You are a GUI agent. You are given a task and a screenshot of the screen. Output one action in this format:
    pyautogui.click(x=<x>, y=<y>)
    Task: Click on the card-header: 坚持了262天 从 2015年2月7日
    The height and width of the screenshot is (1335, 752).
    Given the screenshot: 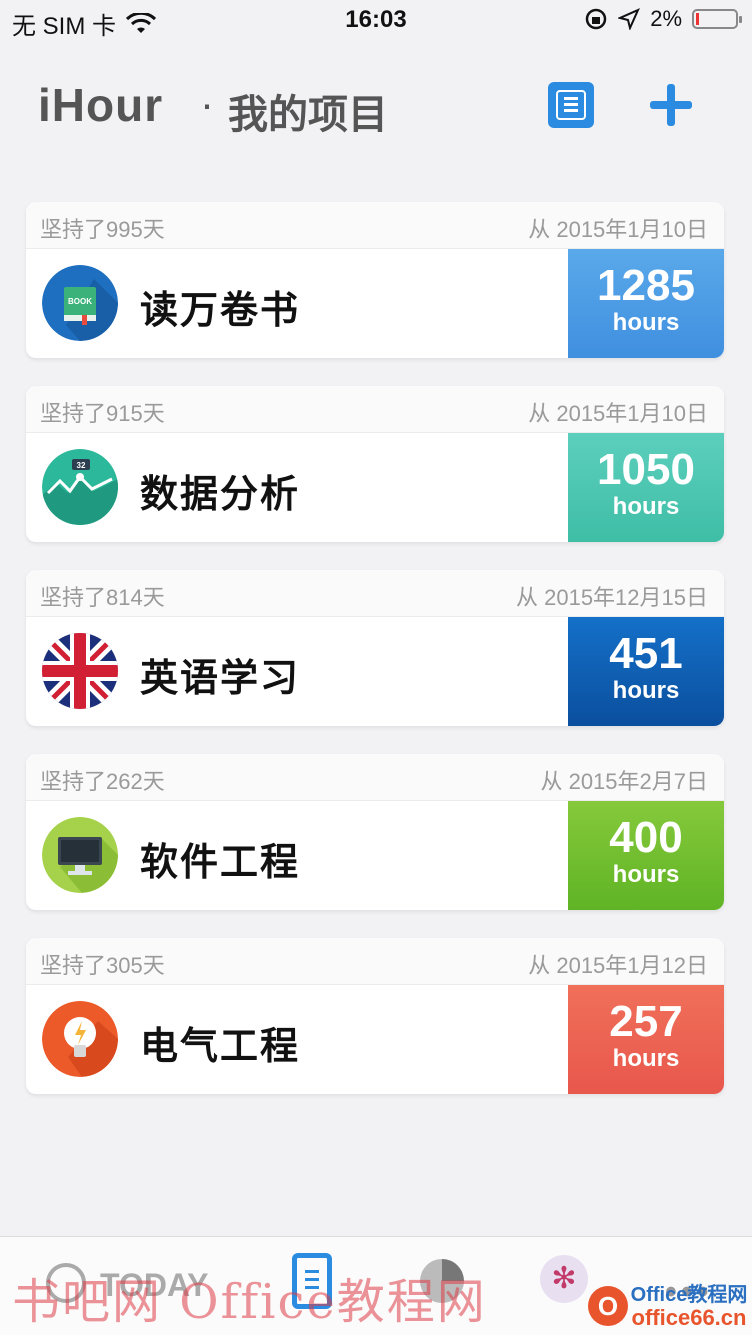 What is the action you would take?
    pyautogui.click(x=375, y=777)
    